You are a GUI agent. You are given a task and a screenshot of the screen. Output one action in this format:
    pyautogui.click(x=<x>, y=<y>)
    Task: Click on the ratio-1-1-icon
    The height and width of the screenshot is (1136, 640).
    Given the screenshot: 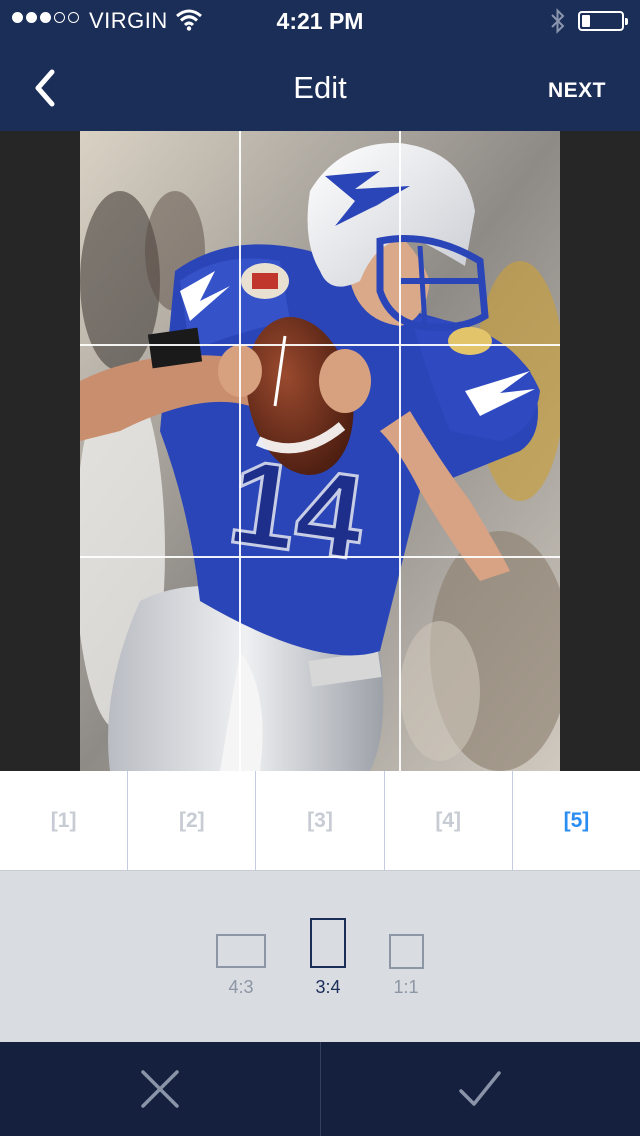 What is the action you would take?
    pyautogui.click(x=406, y=951)
    